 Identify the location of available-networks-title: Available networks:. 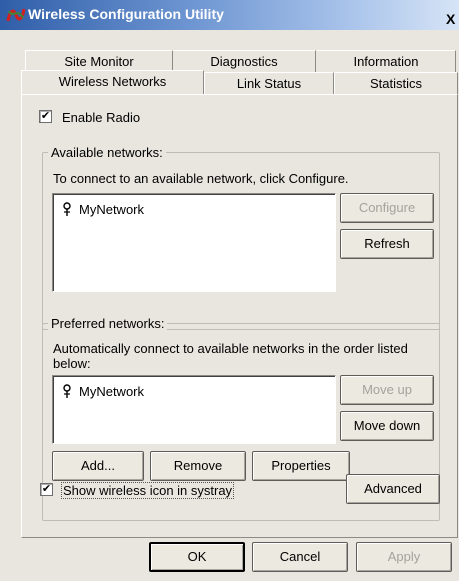
(107, 152).